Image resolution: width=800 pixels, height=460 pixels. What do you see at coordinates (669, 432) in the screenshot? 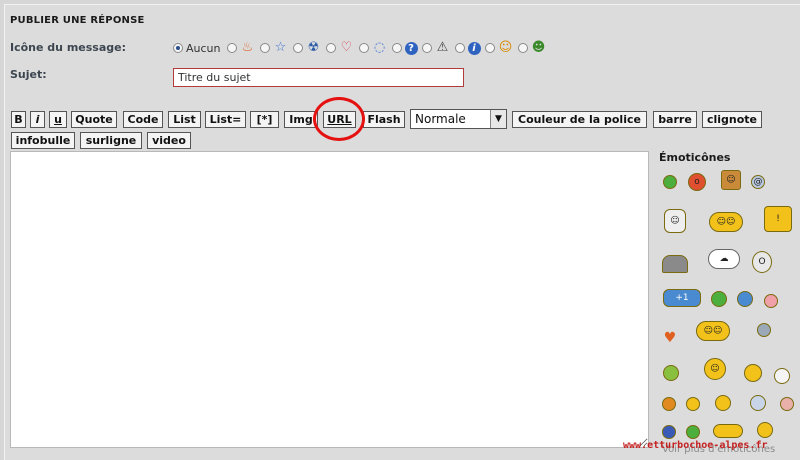
I see `emoticon-blue` at bounding box center [669, 432].